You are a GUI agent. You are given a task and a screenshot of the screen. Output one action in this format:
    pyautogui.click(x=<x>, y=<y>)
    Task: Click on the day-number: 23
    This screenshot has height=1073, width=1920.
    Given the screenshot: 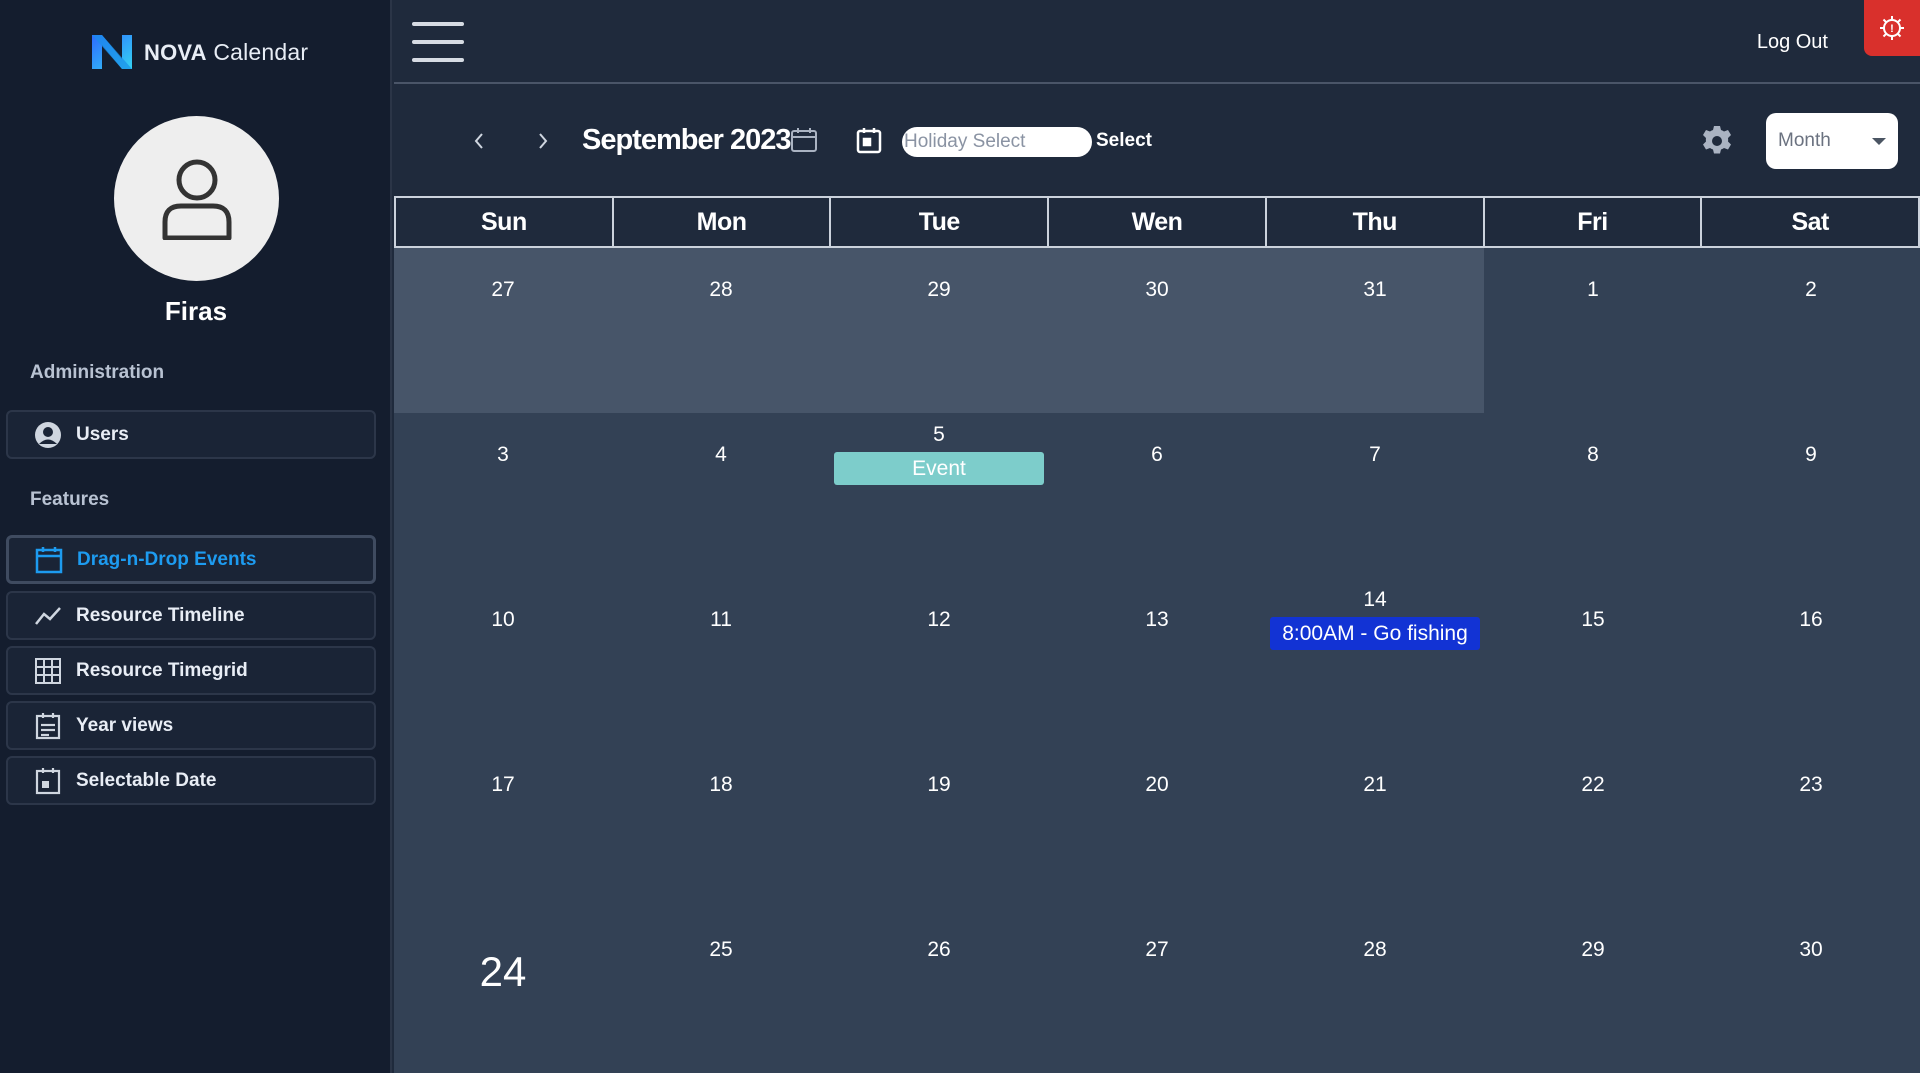 What is the action you would take?
    pyautogui.click(x=1811, y=784)
    